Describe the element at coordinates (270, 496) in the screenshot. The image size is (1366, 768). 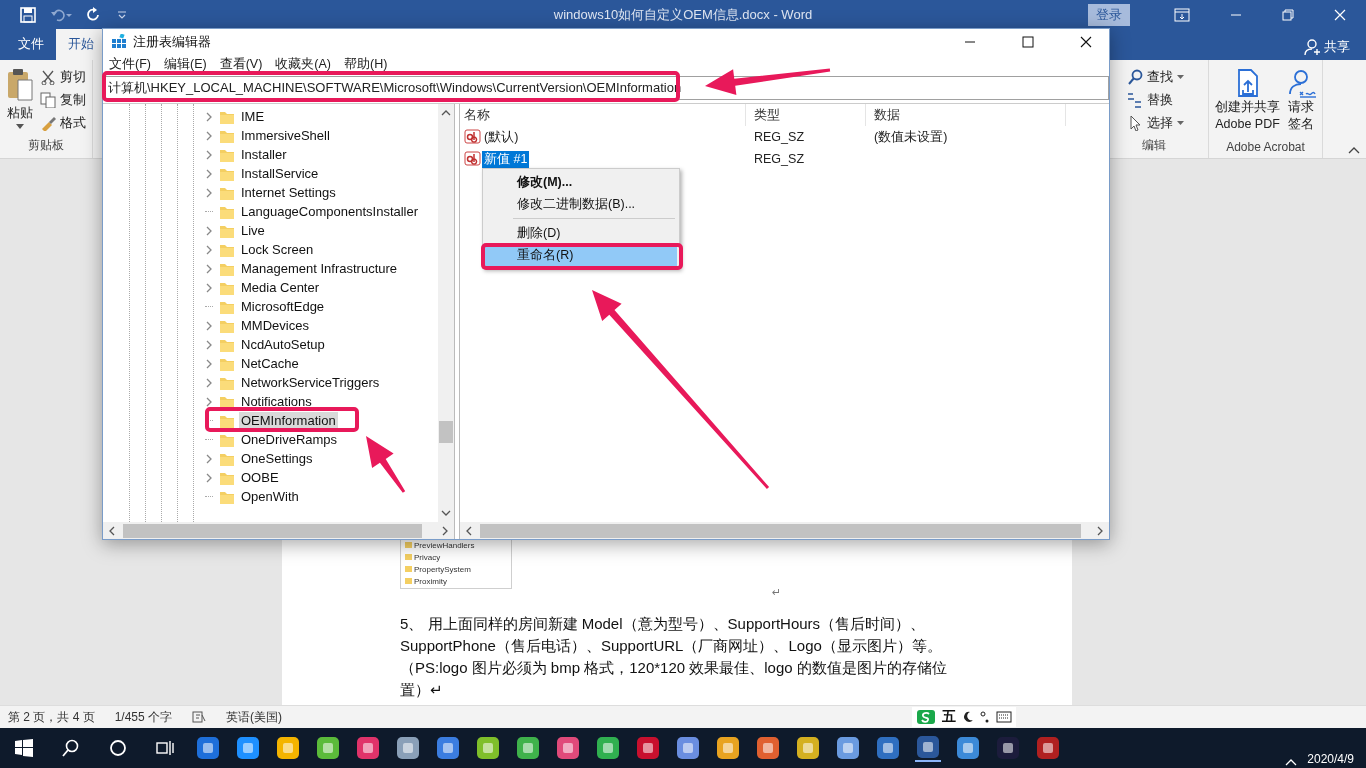
I see `tree-item: OpenWith` at that location.